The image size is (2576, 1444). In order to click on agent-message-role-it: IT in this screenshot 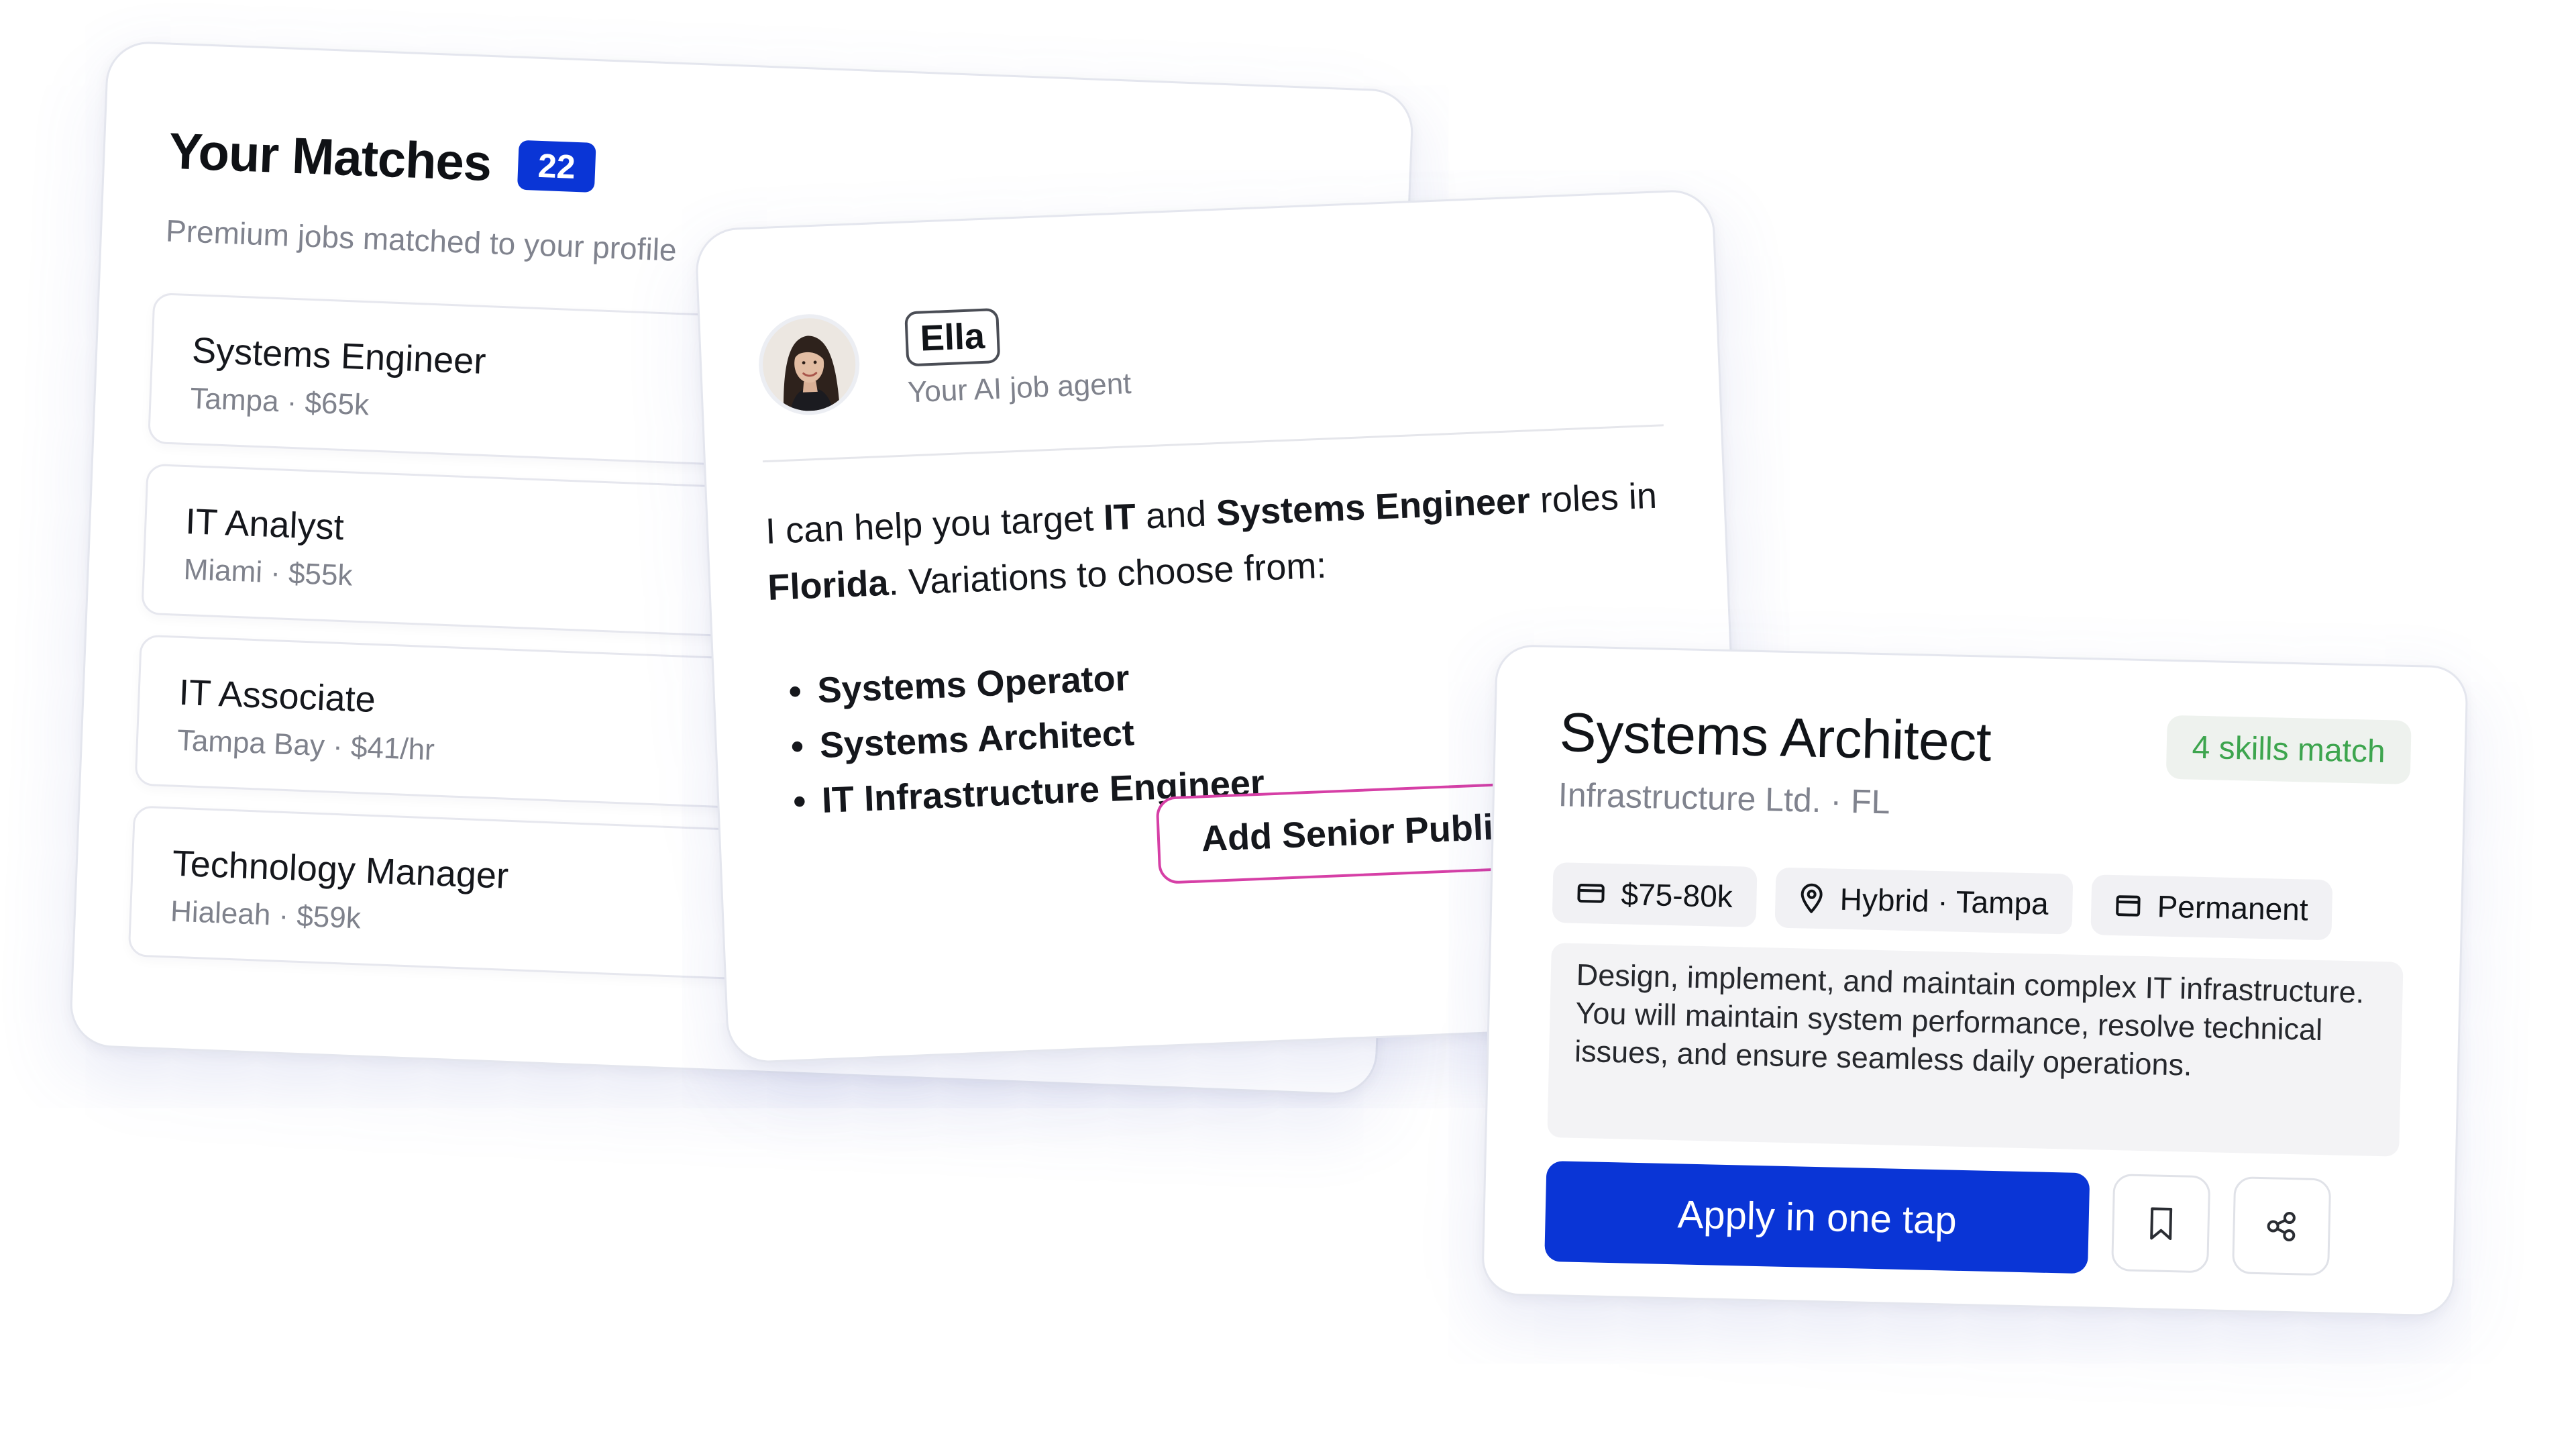, I will do `click(1119, 517)`.